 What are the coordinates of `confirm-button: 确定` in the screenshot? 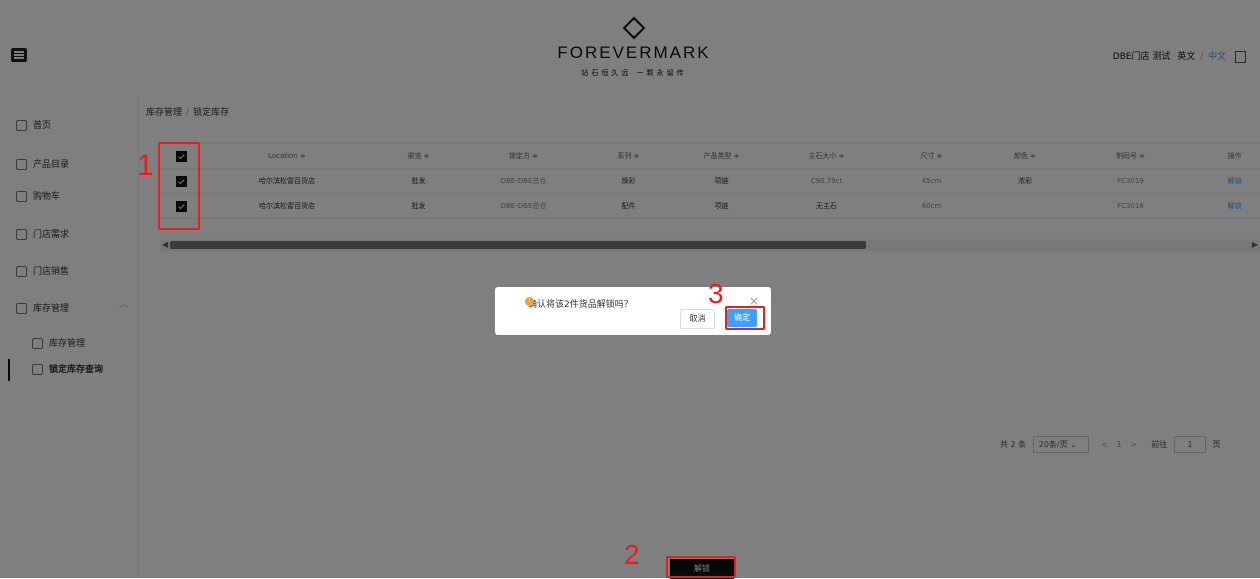 It's located at (742, 318).